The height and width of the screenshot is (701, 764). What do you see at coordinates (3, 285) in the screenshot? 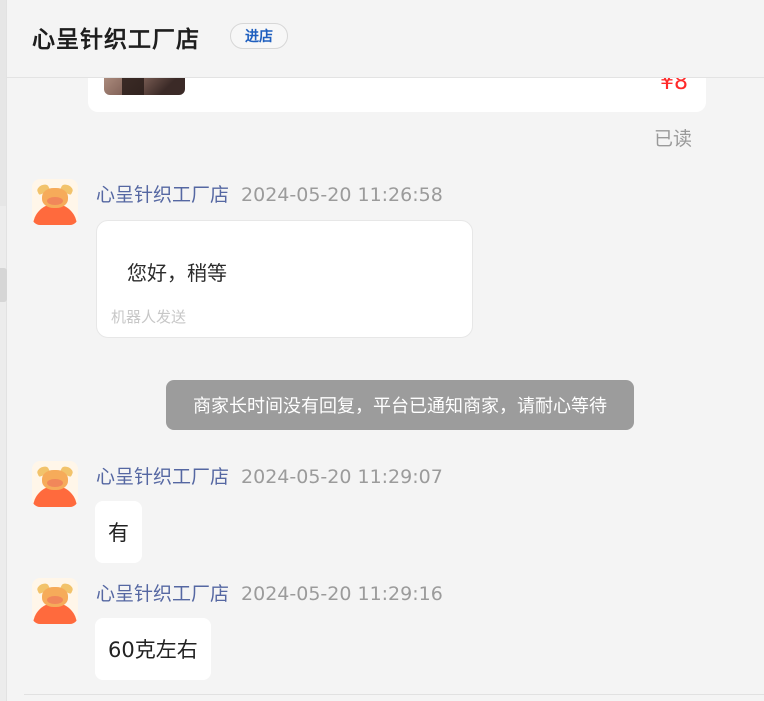
I see `panel-resize-handle` at bounding box center [3, 285].